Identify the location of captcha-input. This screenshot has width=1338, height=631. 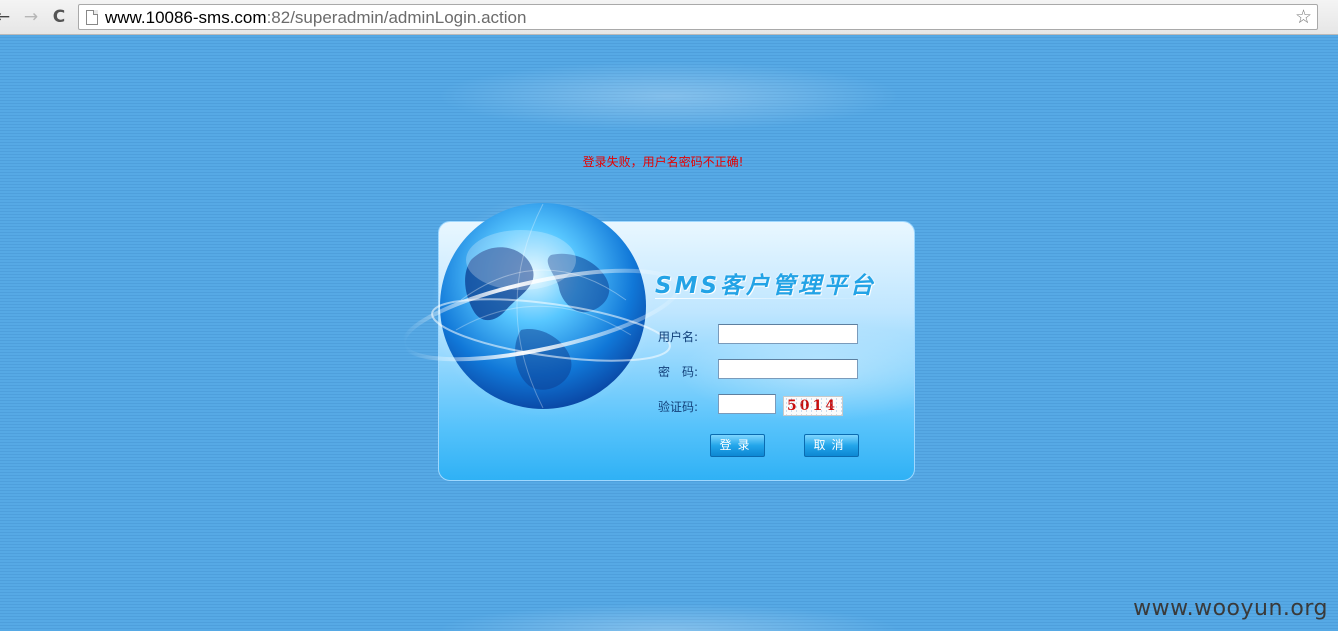
(747, 404).